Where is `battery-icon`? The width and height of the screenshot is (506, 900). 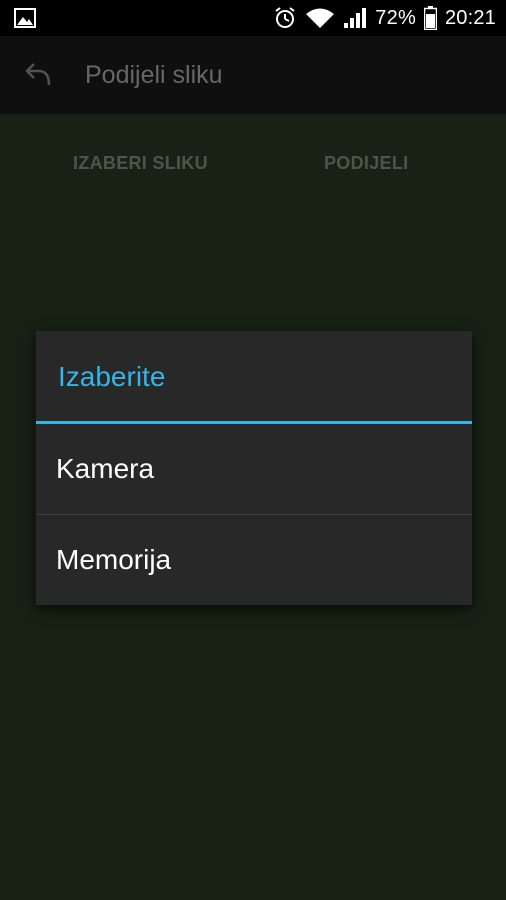
battery-icon is located at coordinates (430, 18).